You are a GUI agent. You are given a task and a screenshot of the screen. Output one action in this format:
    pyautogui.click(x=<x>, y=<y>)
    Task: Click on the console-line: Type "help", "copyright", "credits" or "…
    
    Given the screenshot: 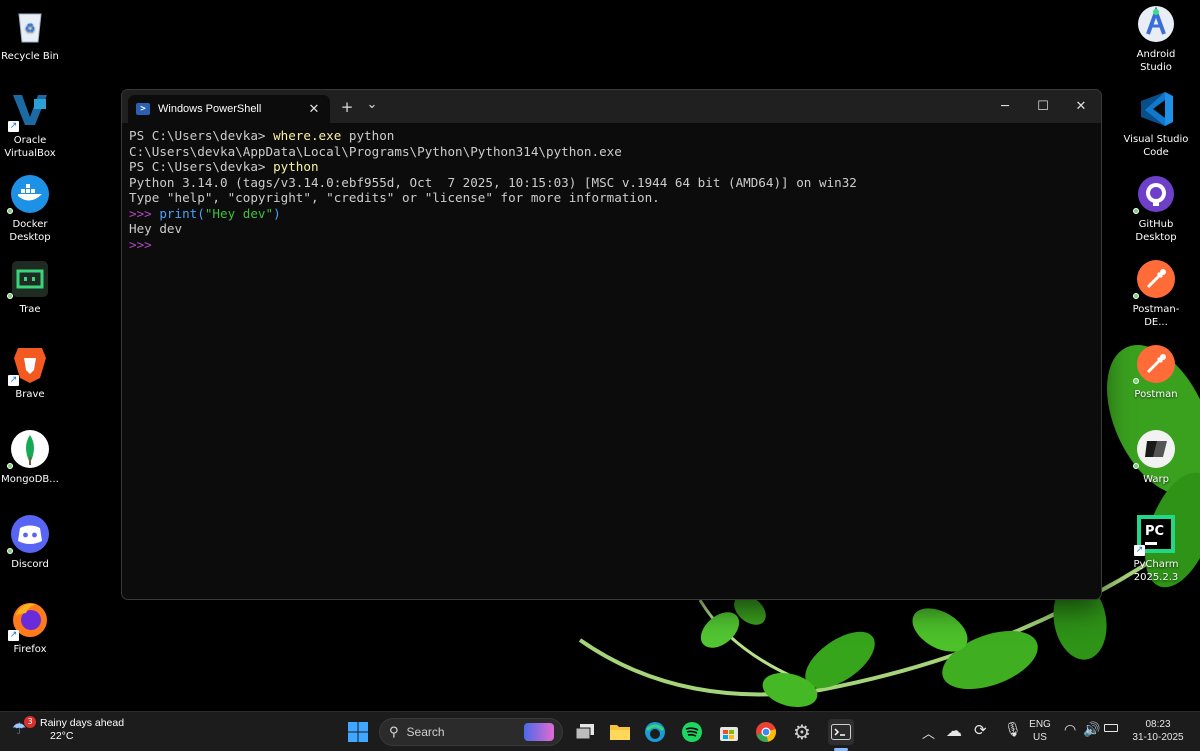 What is the action you would take?
    pyautogui.click(x=394, y=197)
    